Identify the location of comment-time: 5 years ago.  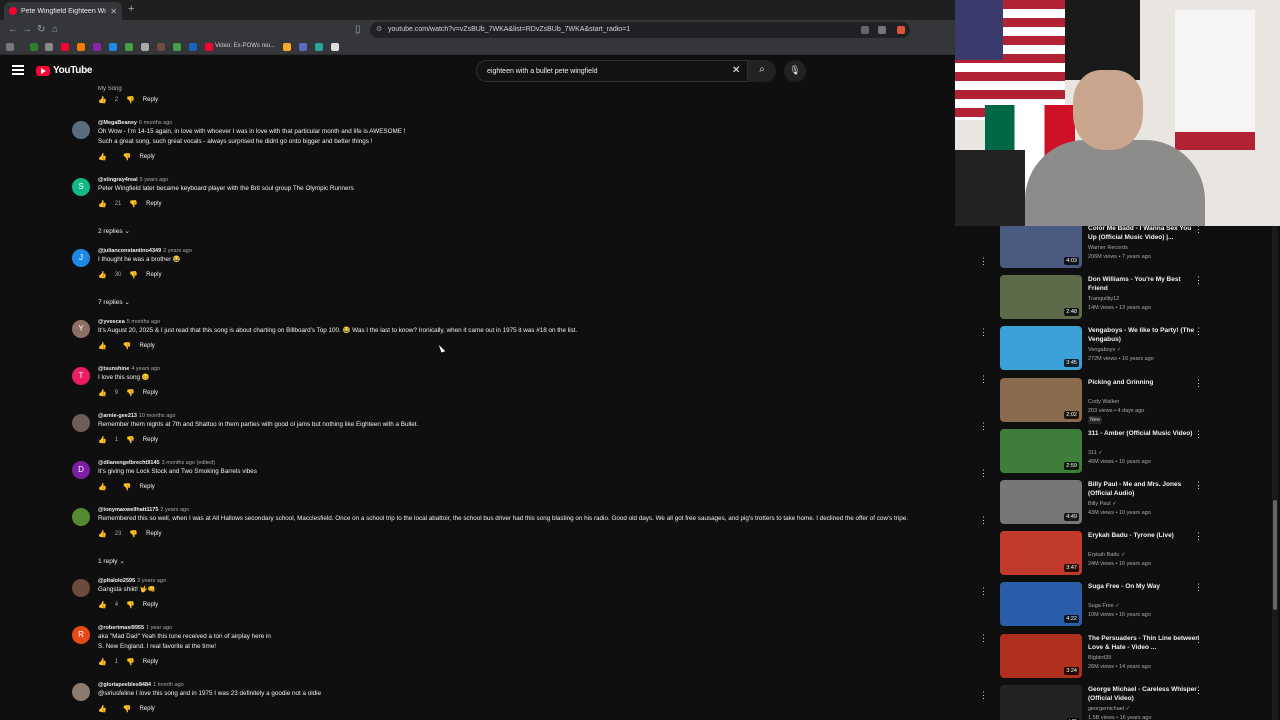
(154, 180).